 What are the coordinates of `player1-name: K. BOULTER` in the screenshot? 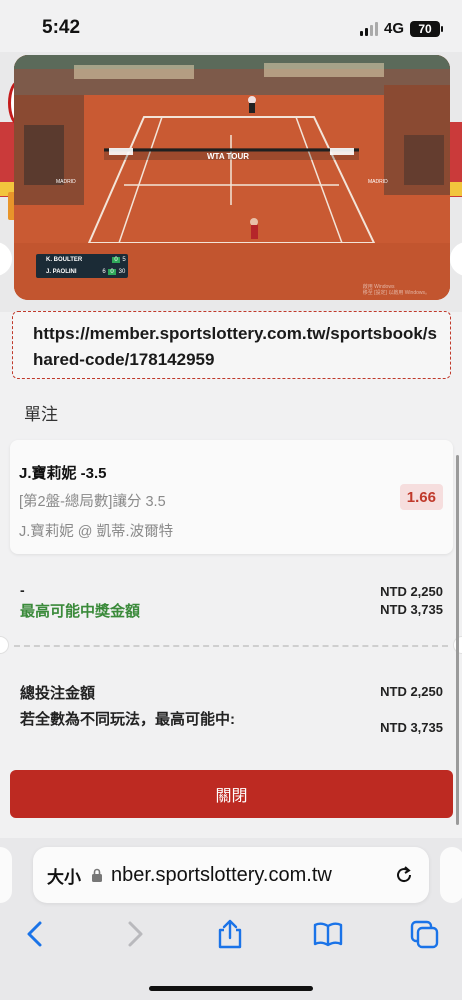 It's located at (64, 260).